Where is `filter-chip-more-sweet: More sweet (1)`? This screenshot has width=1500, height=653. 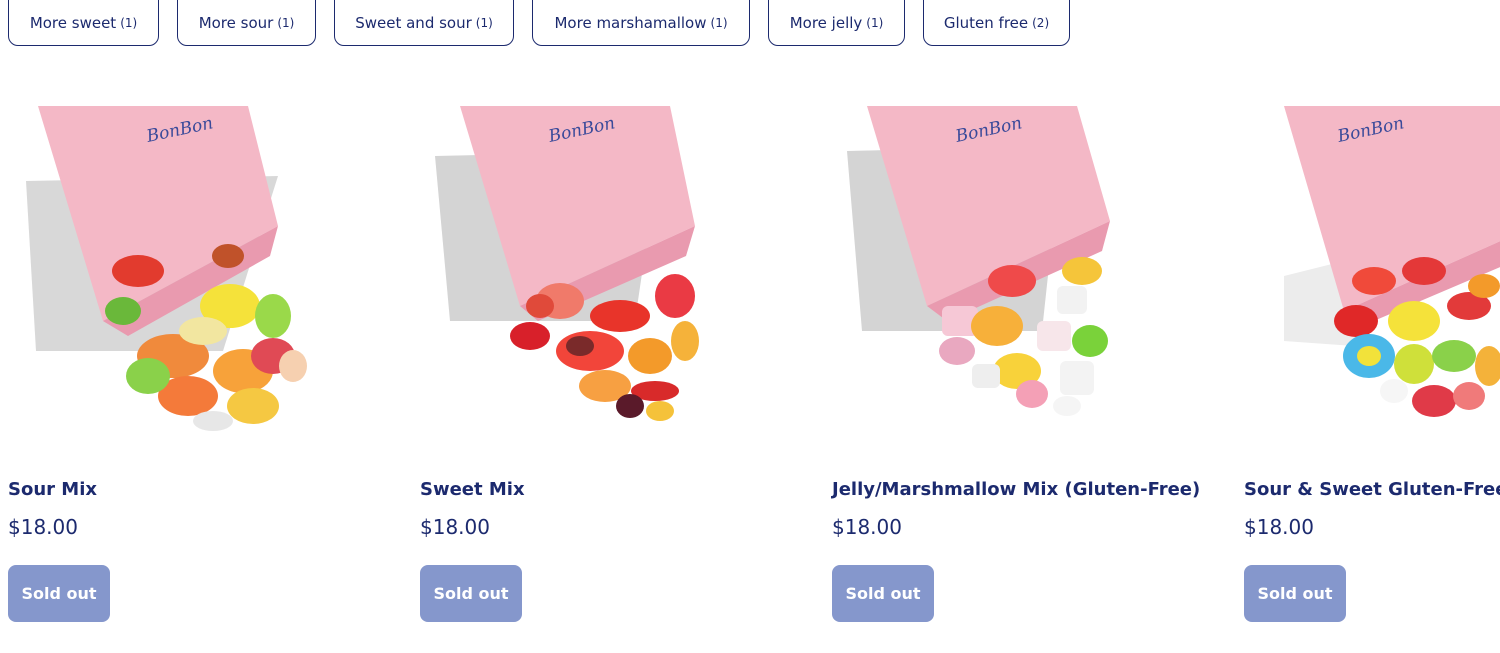 filter-chip-more-sweet: More sweet (1) is located at coordinates (83, 23).